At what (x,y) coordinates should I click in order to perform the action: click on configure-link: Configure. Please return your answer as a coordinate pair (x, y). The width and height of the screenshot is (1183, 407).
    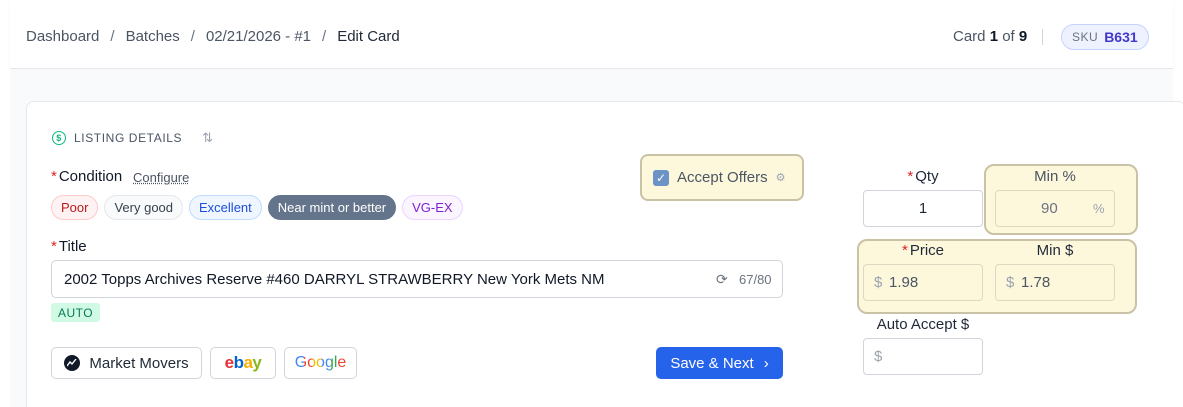
    Looking at the image, I should click on (161, 177).